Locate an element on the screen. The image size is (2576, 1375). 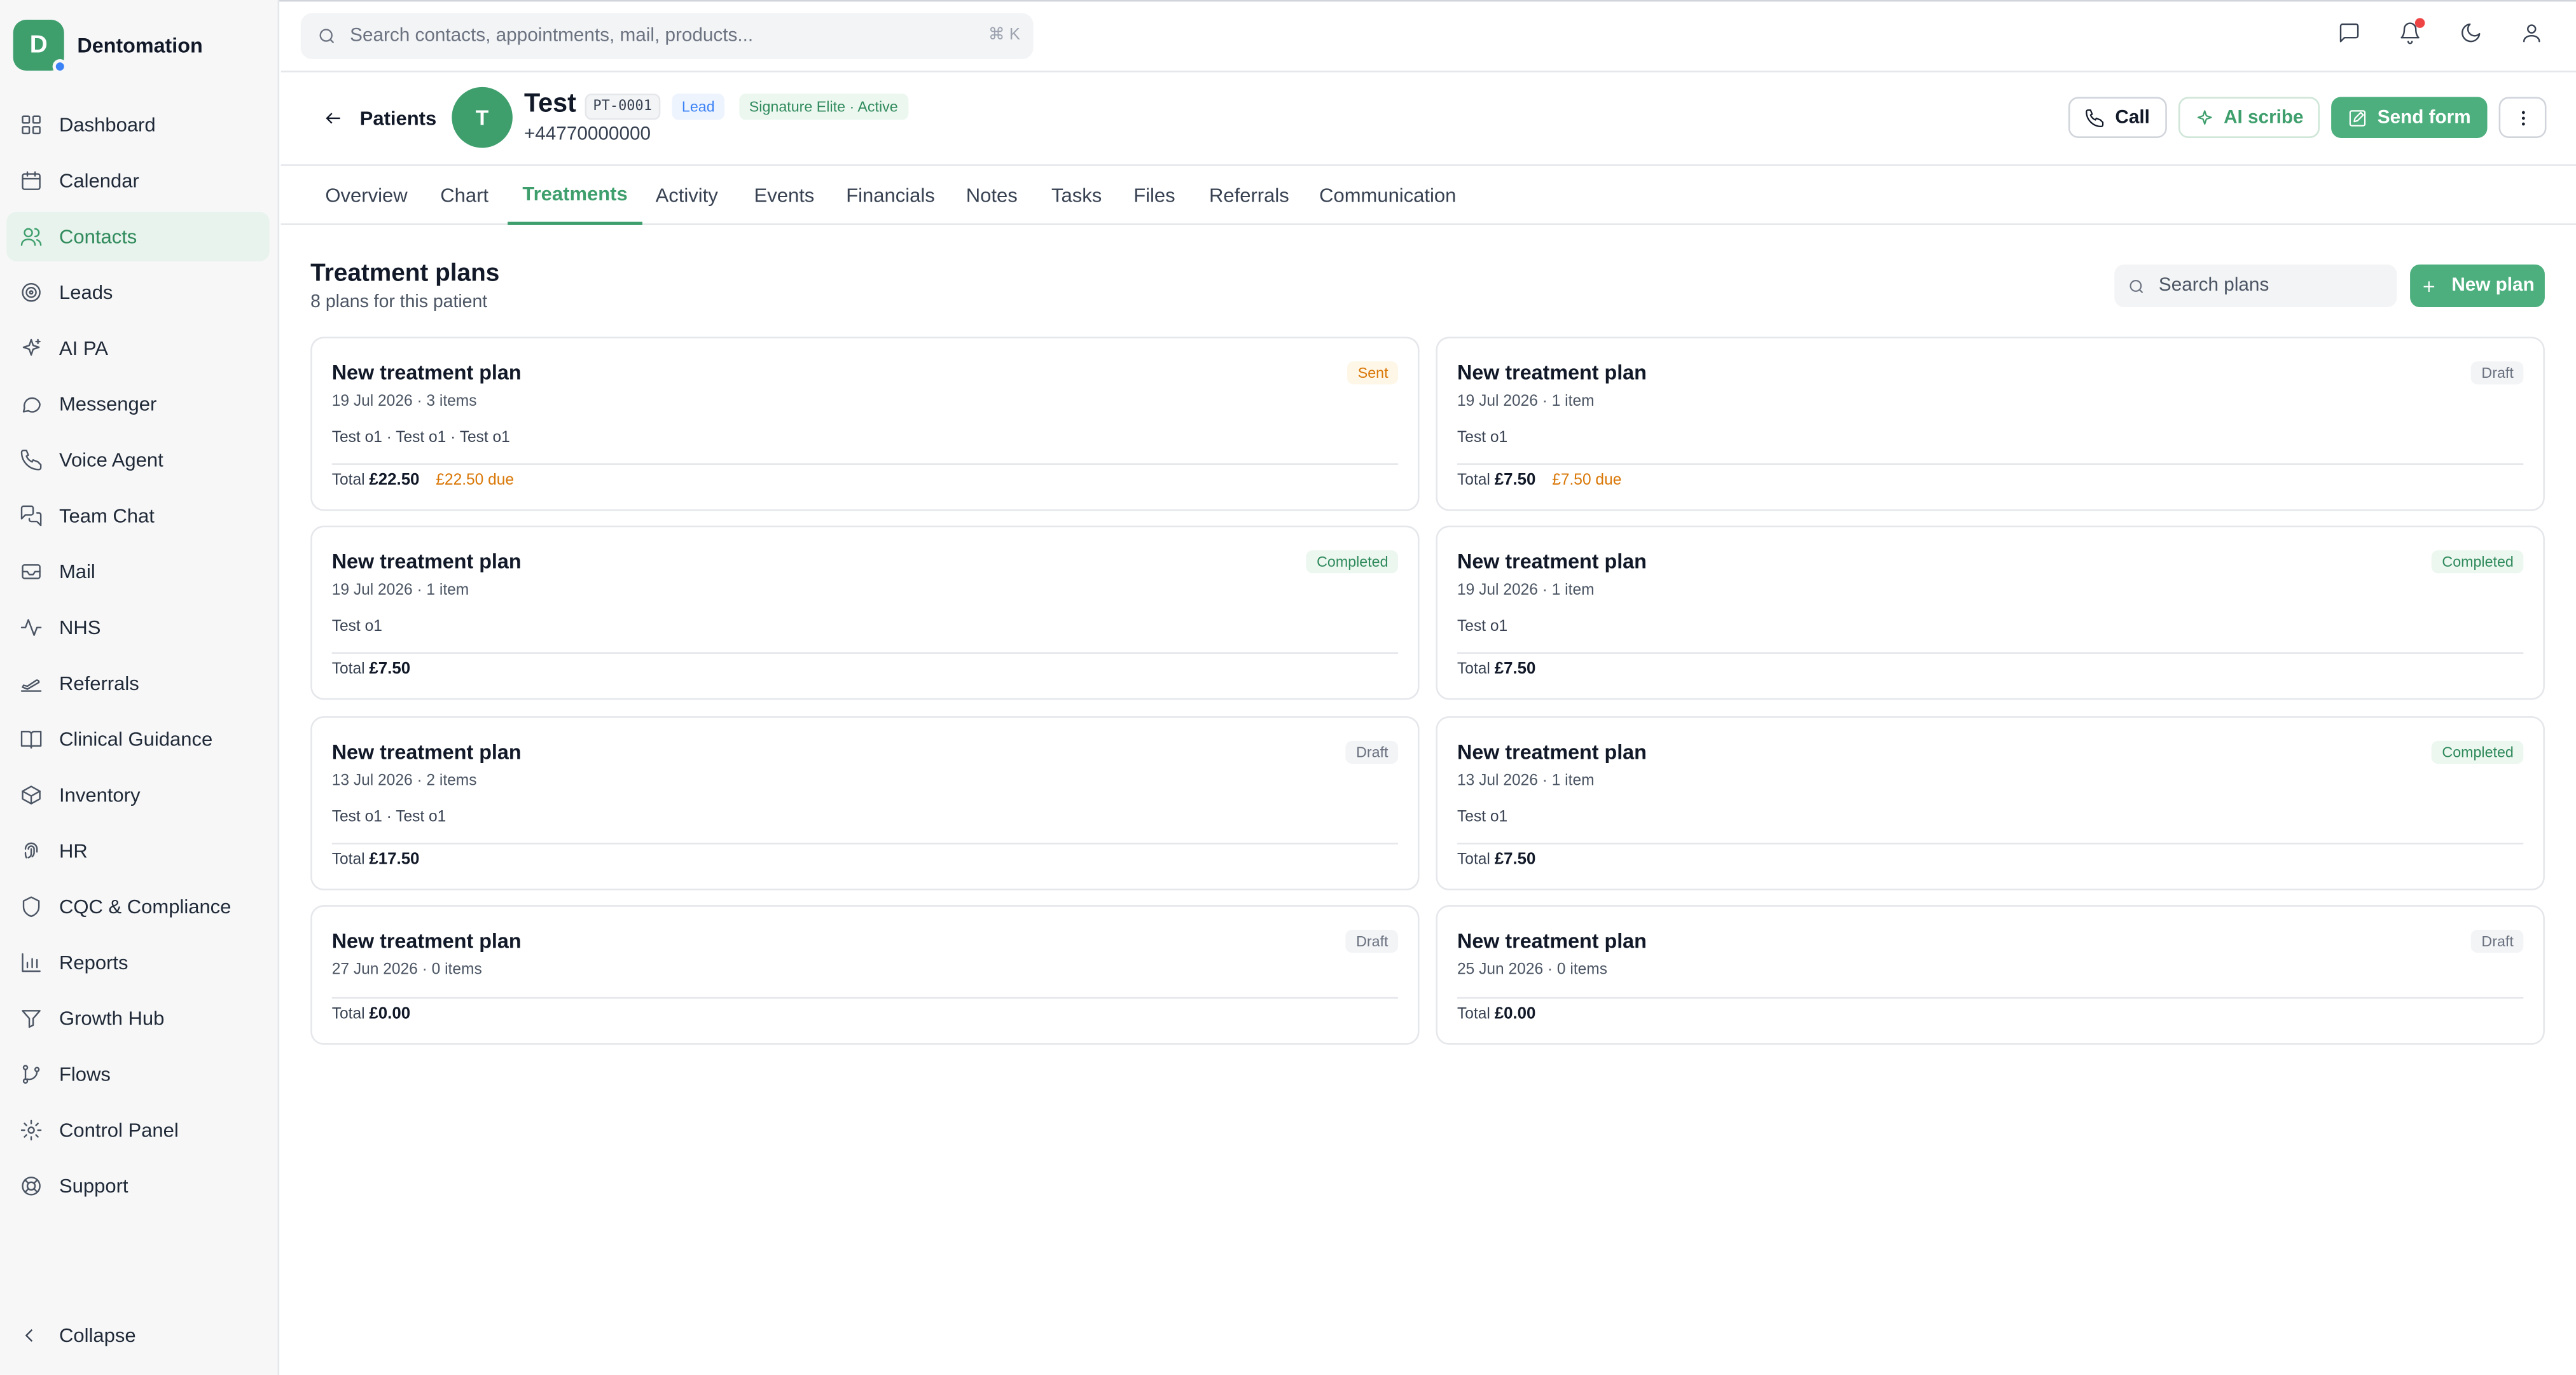
activity-icon is located at coordinates (31, 628).